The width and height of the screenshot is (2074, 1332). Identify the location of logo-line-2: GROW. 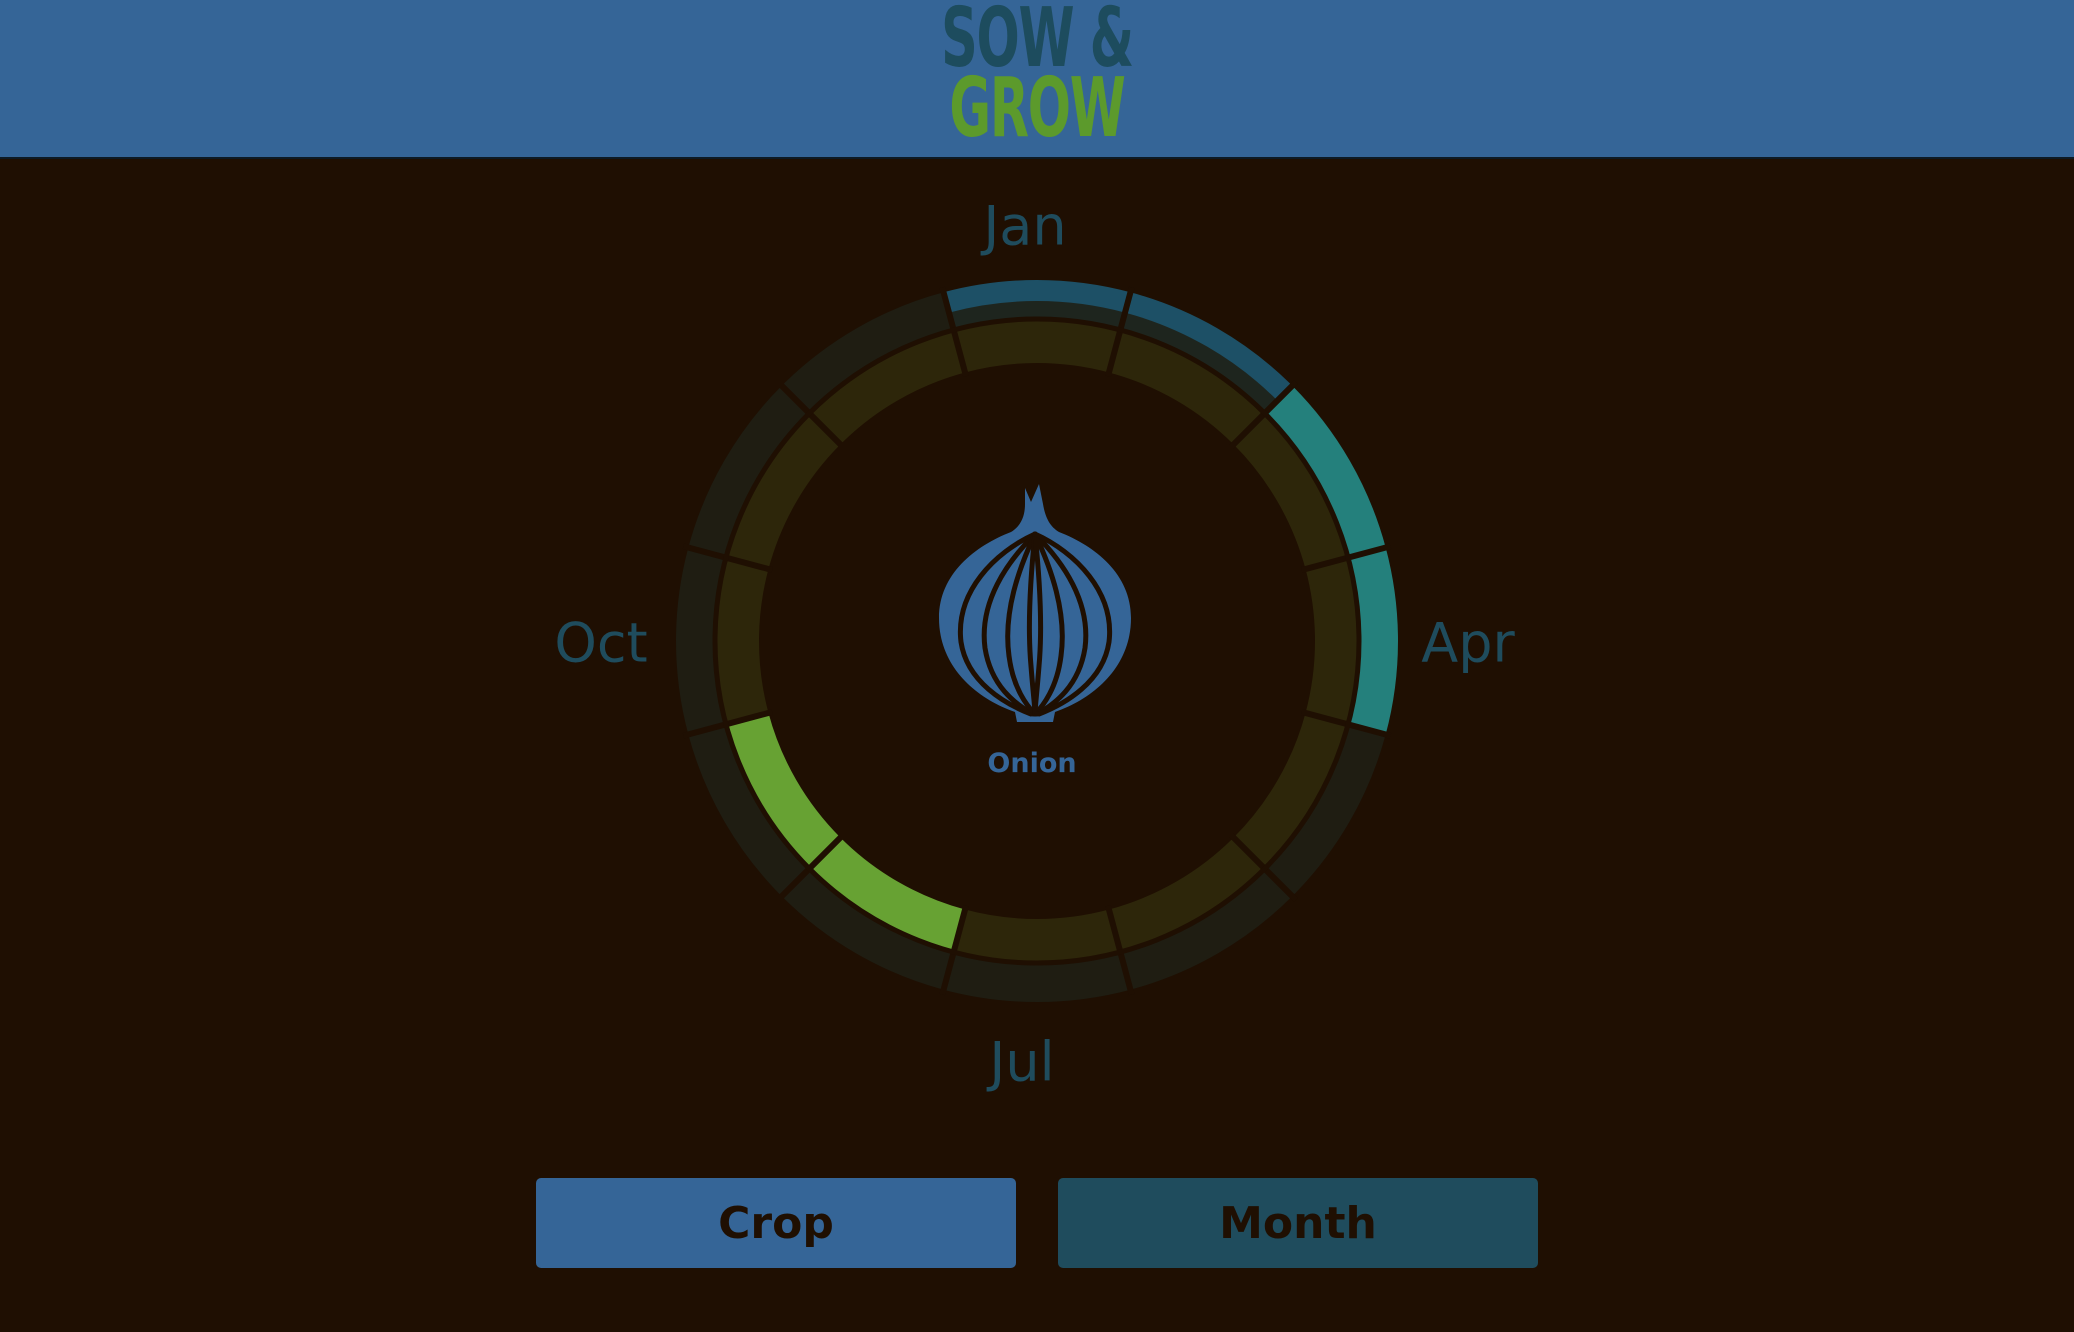
(1037, 108).